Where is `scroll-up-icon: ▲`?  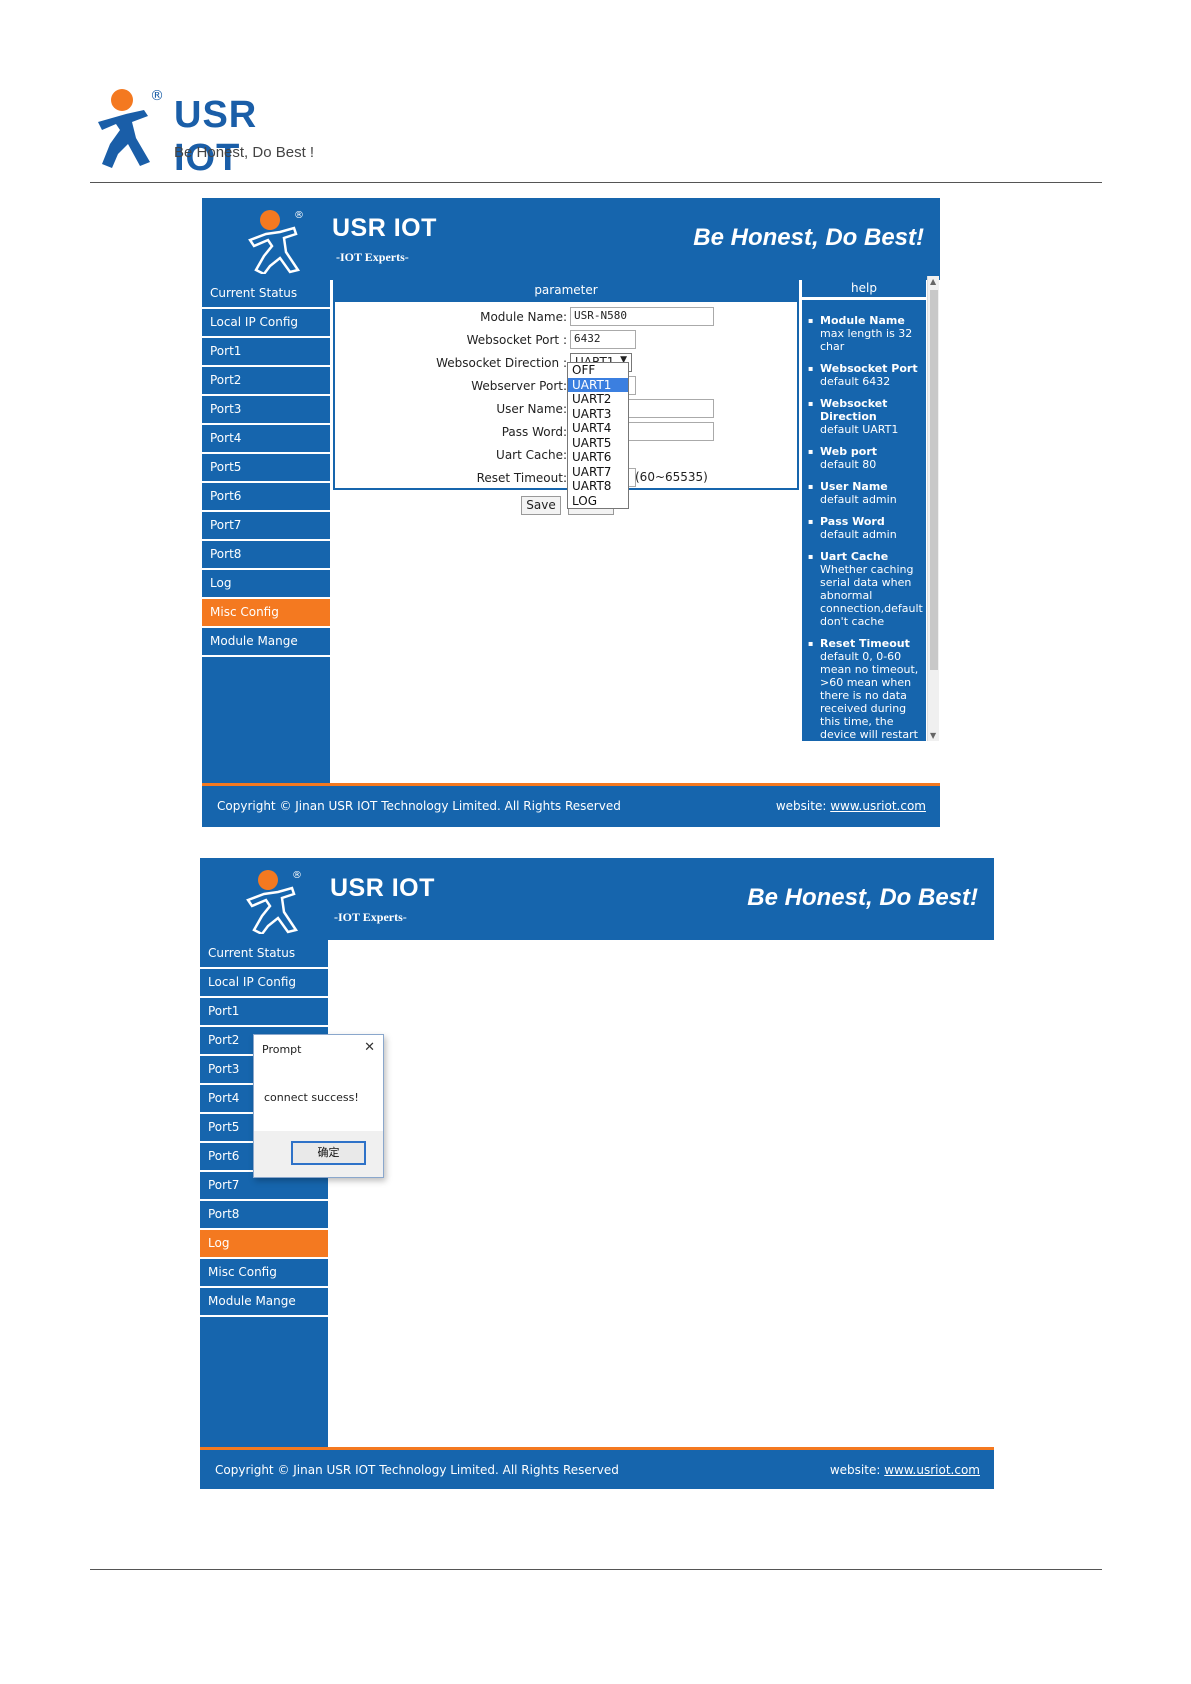
scroll-up-icon: ▲ is located at coordinates (933, 281).